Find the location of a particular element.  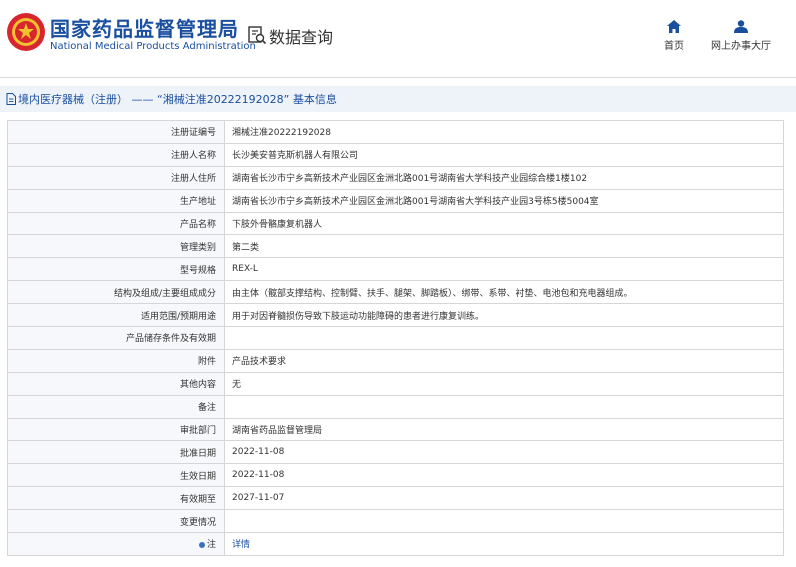

table-row: 产品名称 下肢外骨骼康复机器人 is located at coordinates (395, 223).